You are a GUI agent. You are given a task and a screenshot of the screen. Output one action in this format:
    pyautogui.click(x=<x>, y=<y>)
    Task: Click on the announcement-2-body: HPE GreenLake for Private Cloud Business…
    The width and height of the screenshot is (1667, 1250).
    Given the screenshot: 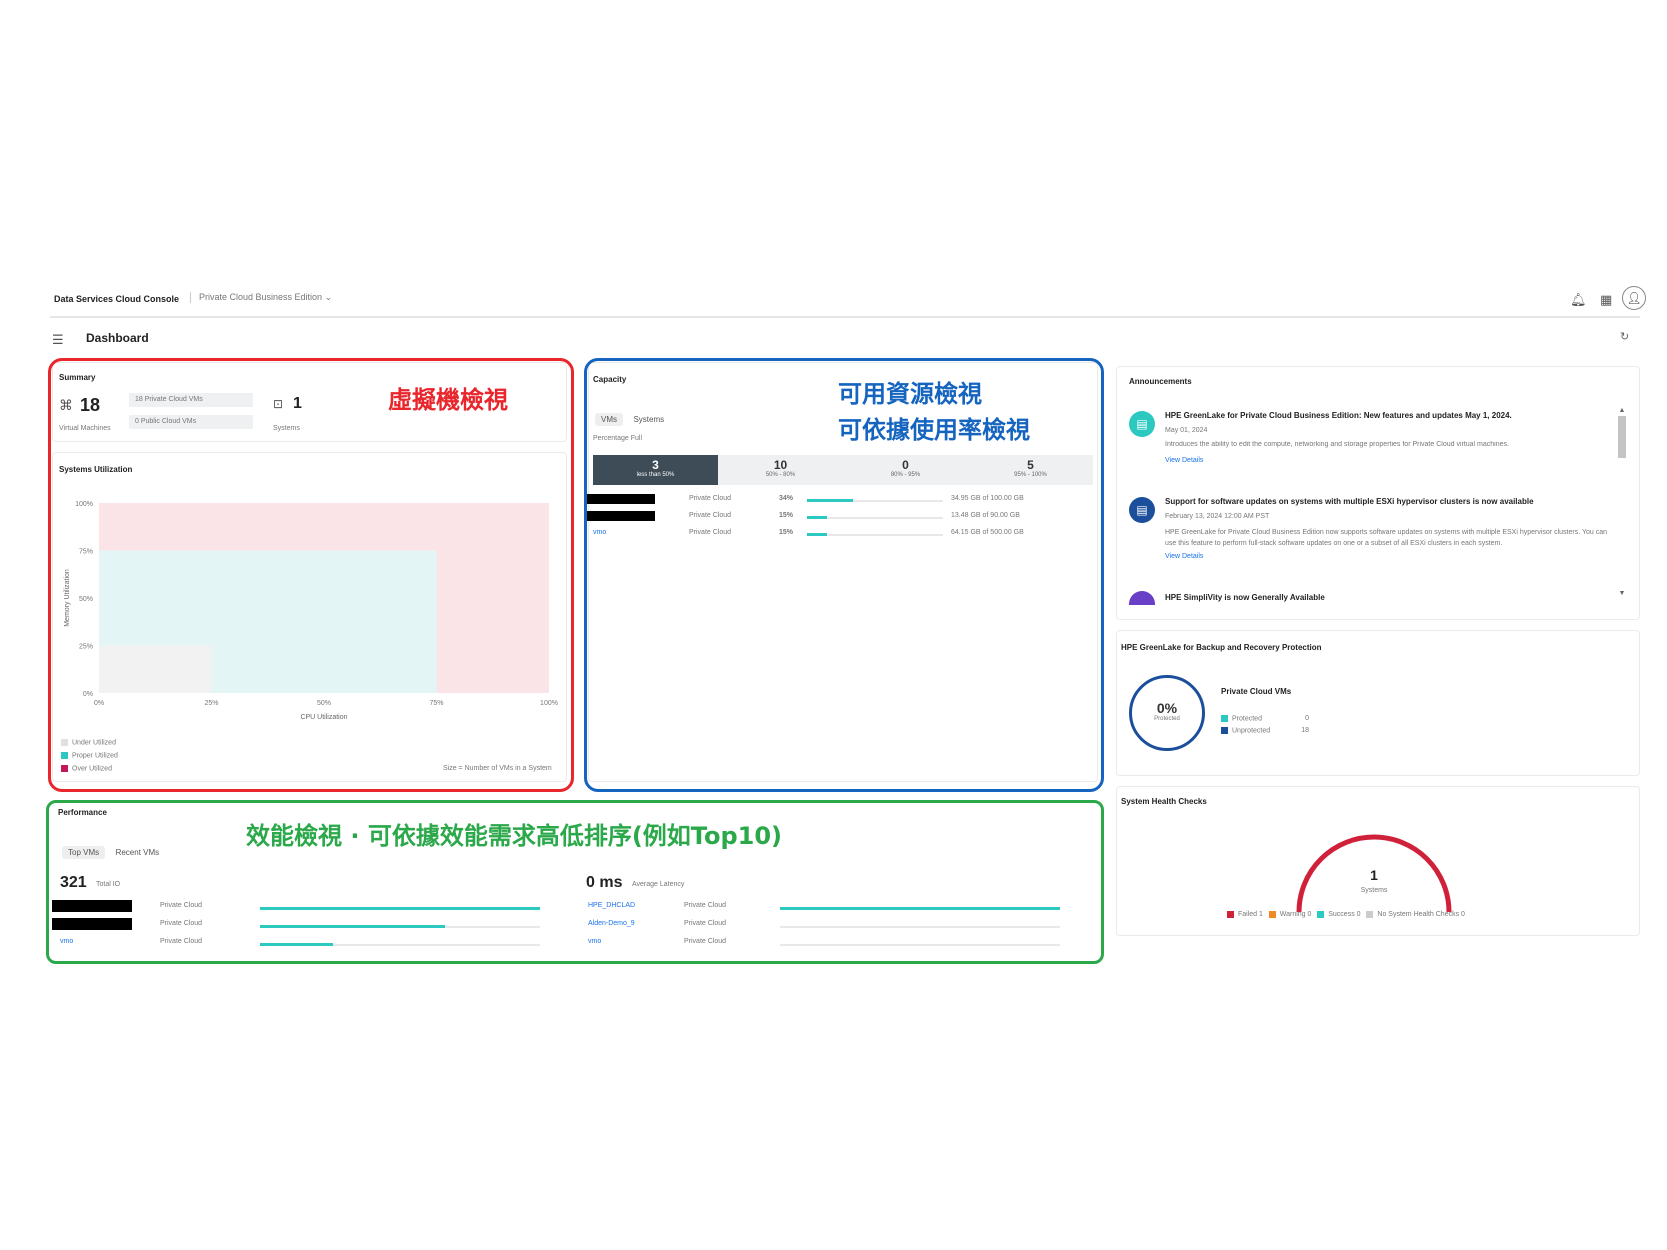 What is the action you would take?
    pyautogui.click(x=1386, y=538)
    